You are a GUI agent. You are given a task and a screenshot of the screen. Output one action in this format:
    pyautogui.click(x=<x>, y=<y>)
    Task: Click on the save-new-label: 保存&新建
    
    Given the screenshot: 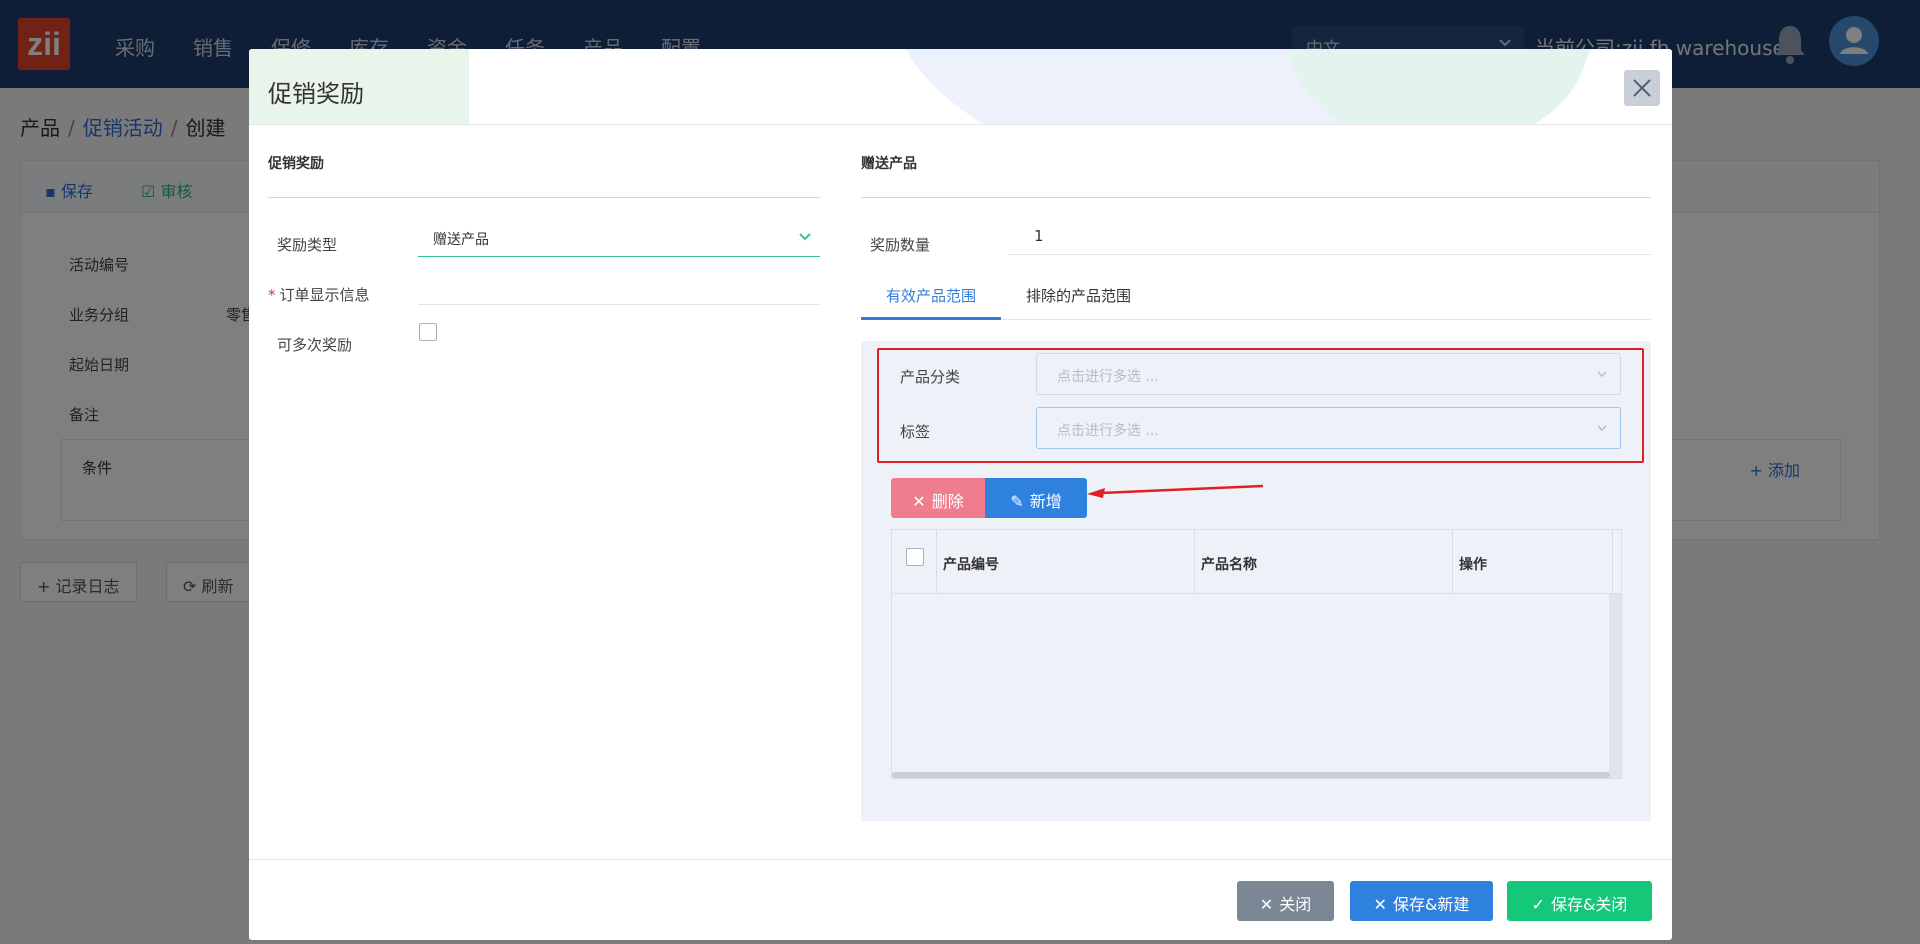 What is the action you would take?
    pyautogui.click(x=1431, y=904)
    